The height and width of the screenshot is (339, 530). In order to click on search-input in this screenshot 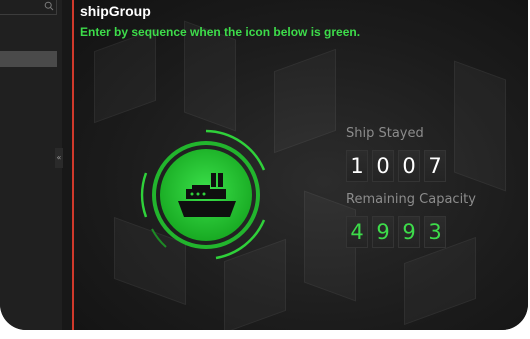, I will do `click(28, 7)`.